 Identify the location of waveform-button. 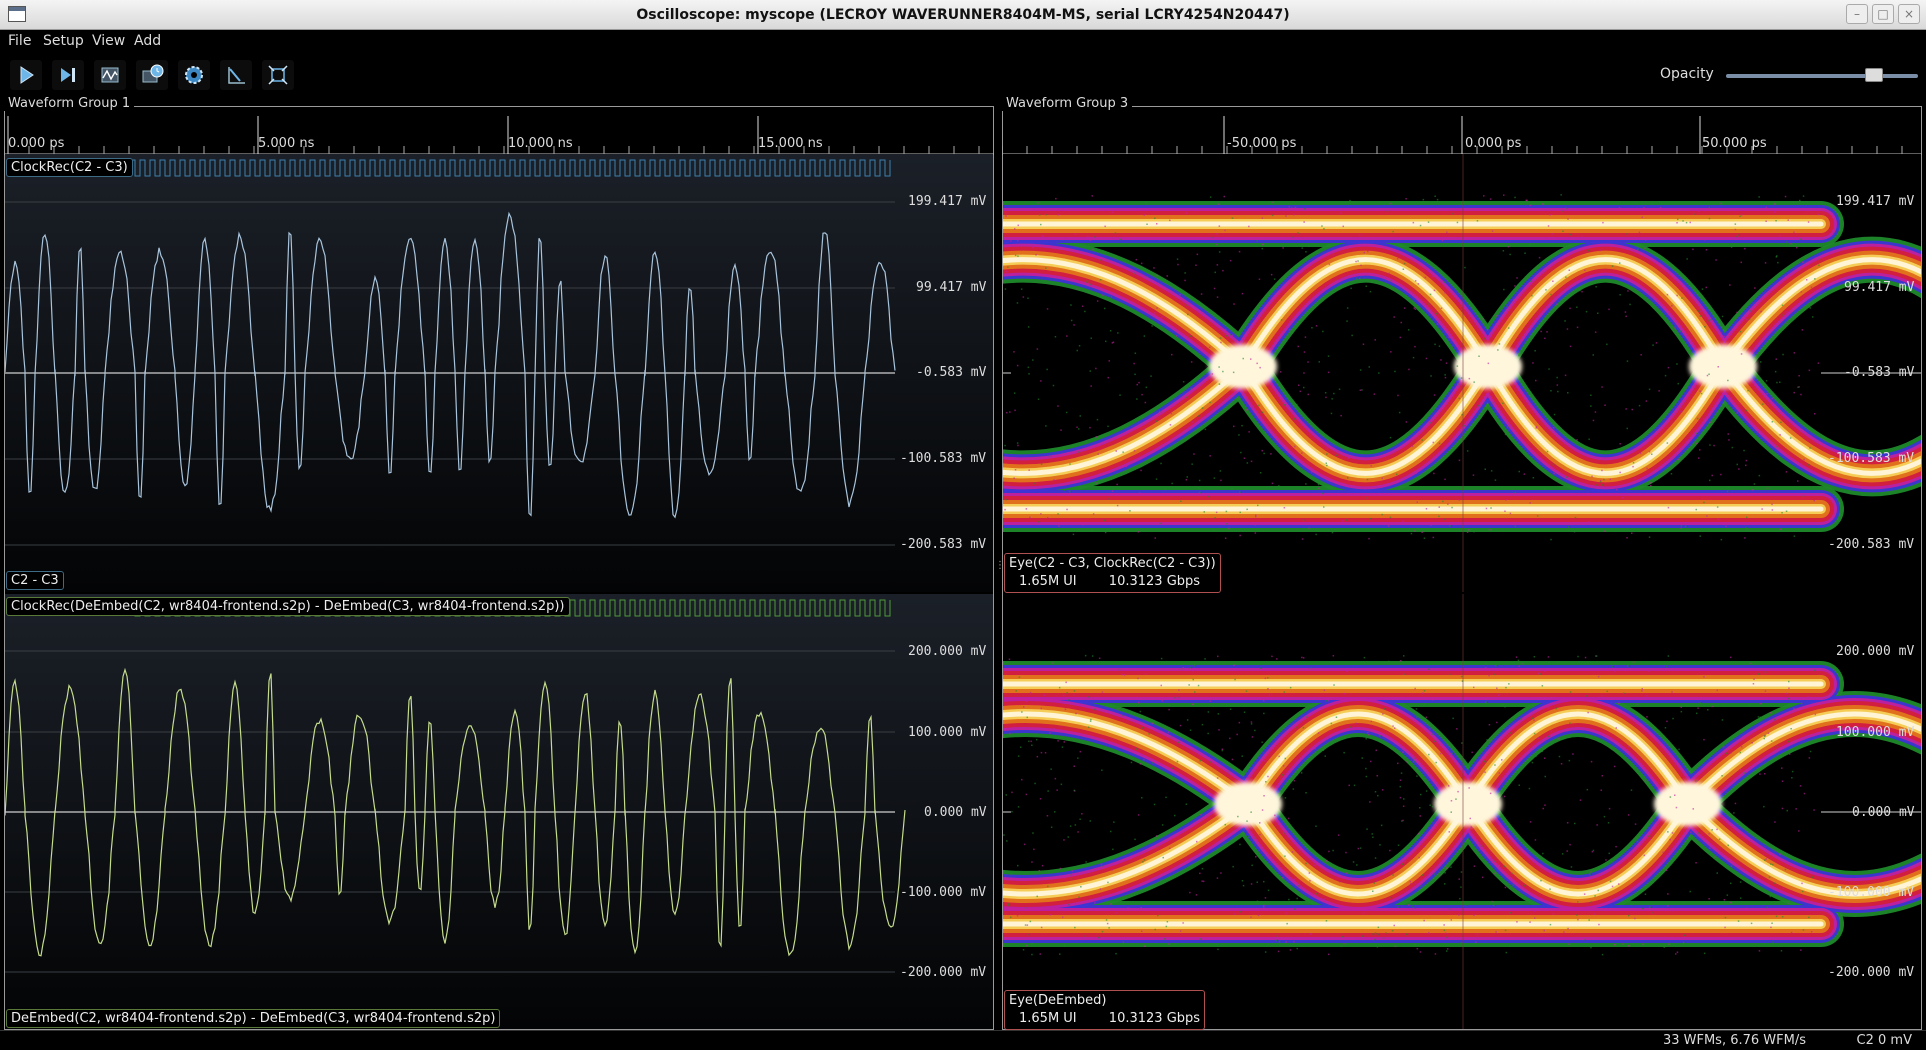
(110, 75).